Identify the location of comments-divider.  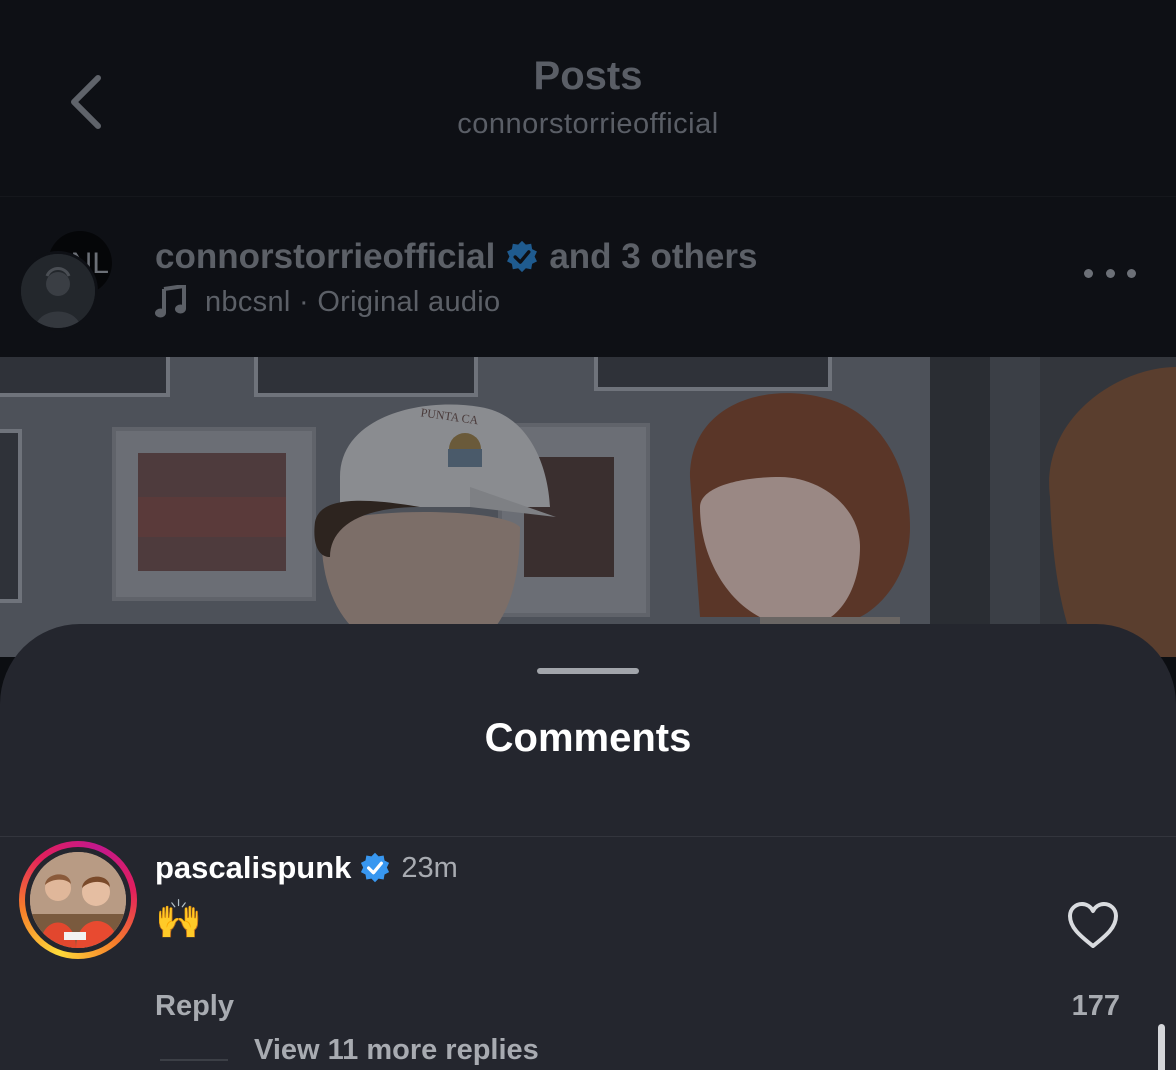
(588, 836).